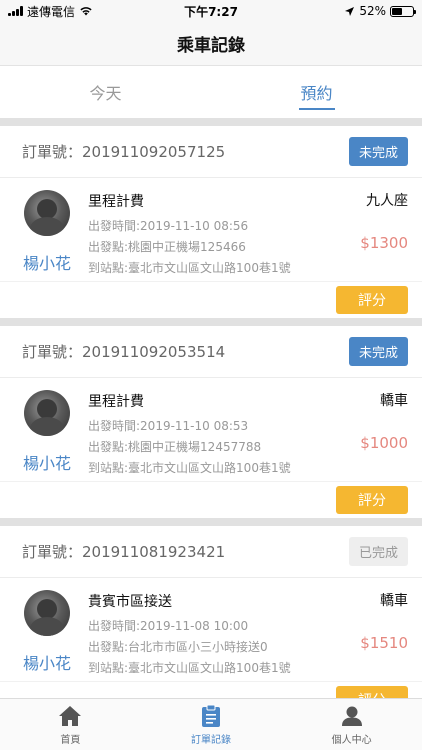 This screenshot has height=750, width=422. Describe the element at coordinates (168, 626) in the screenshot. I see `depart-time: 出發時間:2019-11-08 10:00` at that location.